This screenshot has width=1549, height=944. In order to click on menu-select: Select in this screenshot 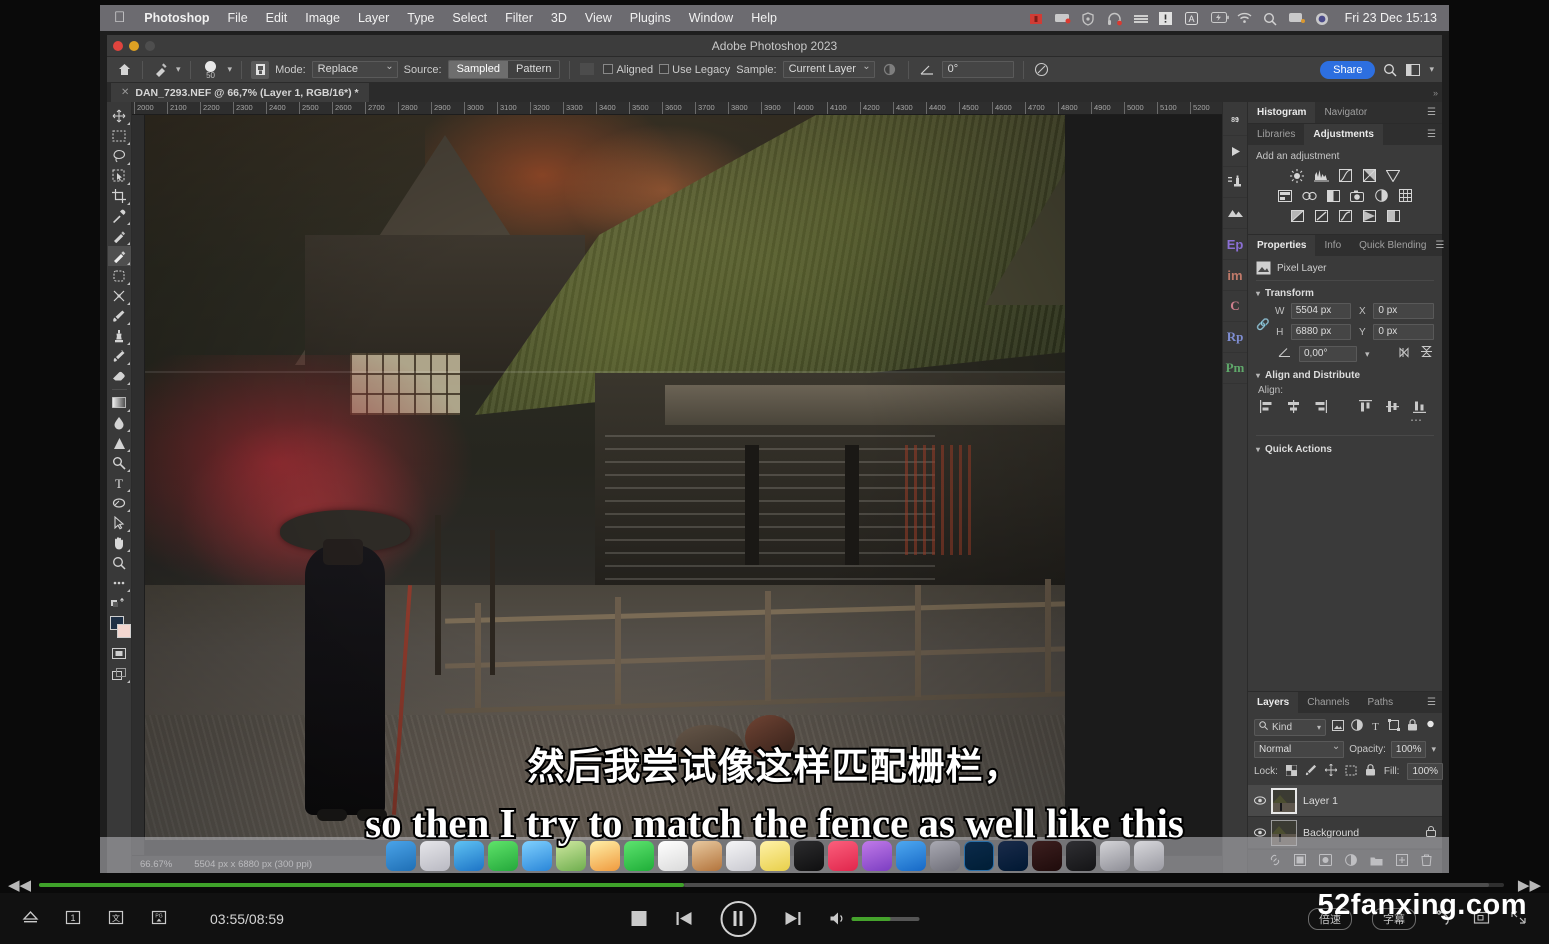, I will do `click(469, 18)`.